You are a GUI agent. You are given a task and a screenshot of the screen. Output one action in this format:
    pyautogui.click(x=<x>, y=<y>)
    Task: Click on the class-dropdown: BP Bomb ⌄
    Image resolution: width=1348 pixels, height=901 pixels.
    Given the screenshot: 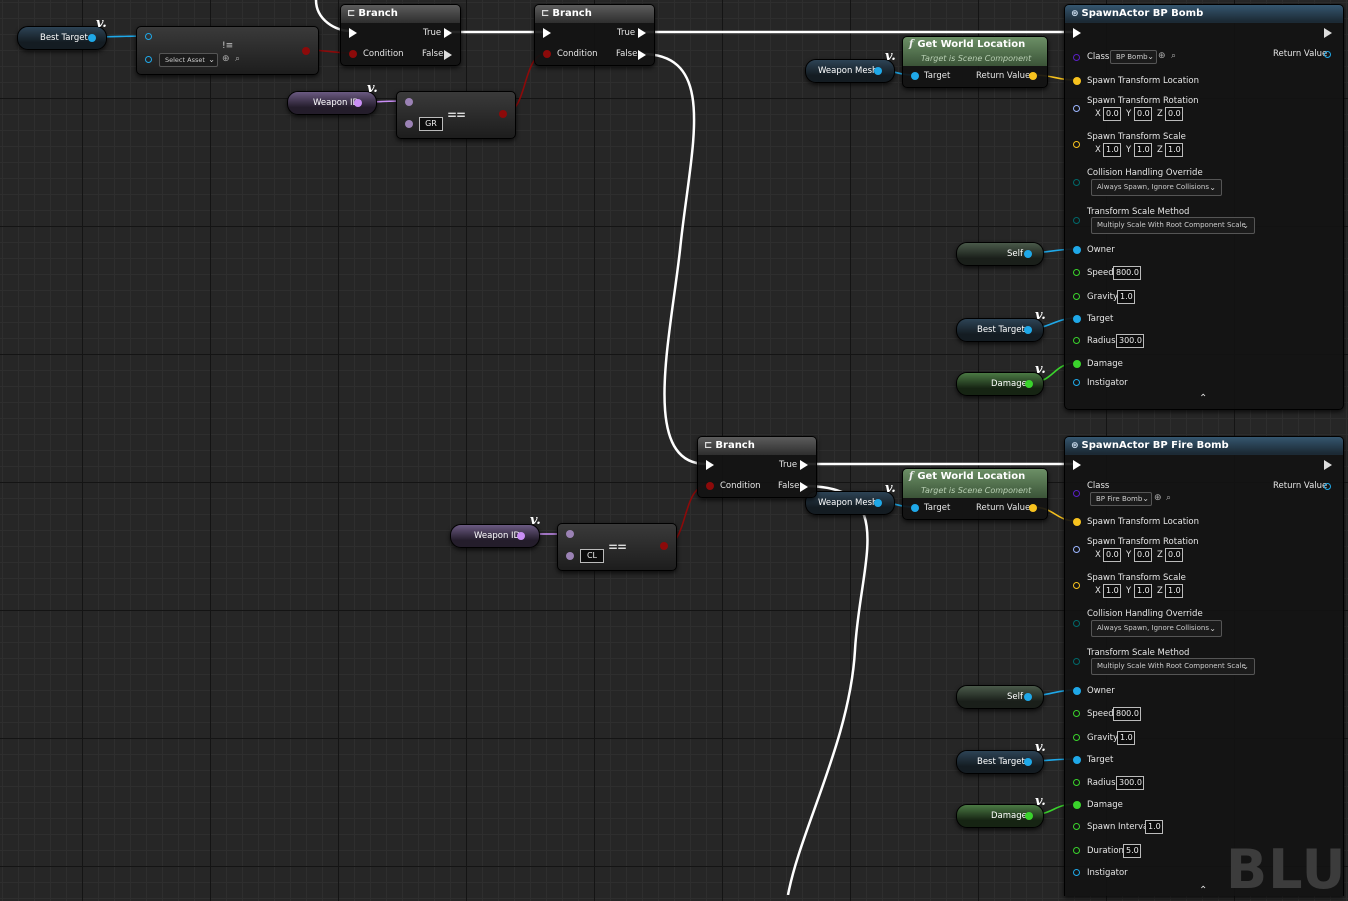 What is the action you would take?
    pyautogui.click(x=1133, y=57)
    